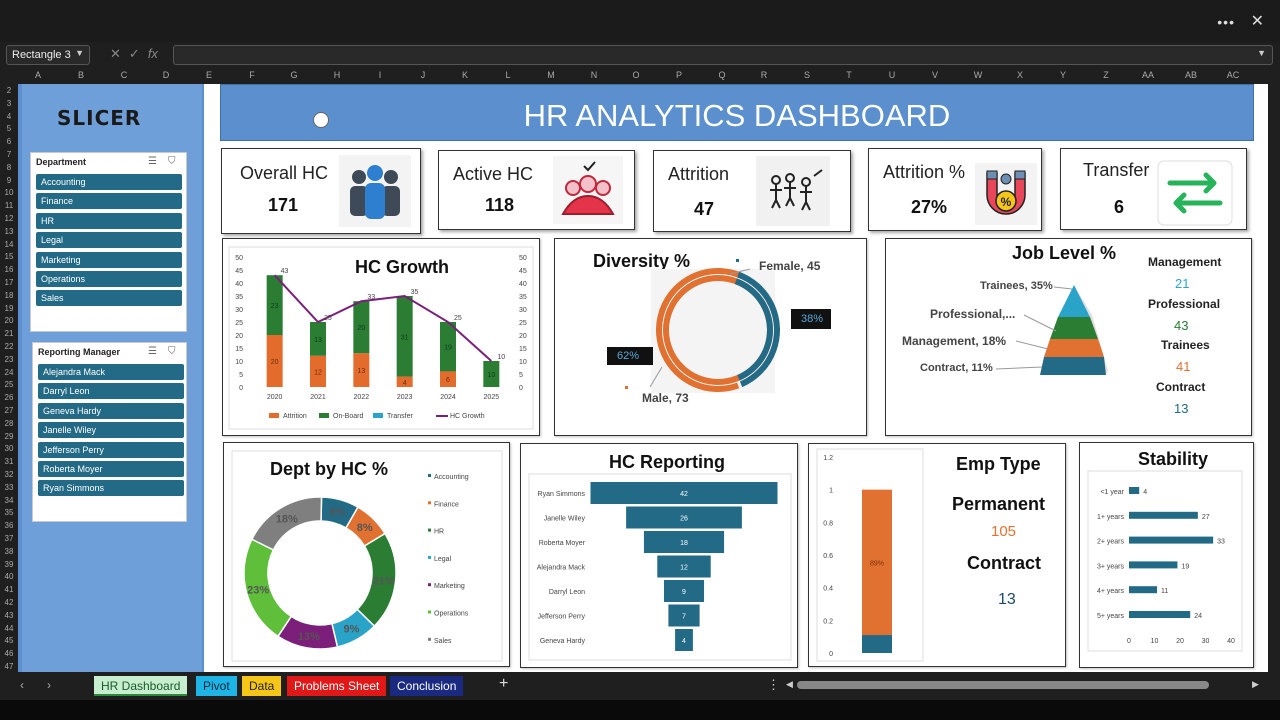  I want to click on column-header: U, so click(892, 75).